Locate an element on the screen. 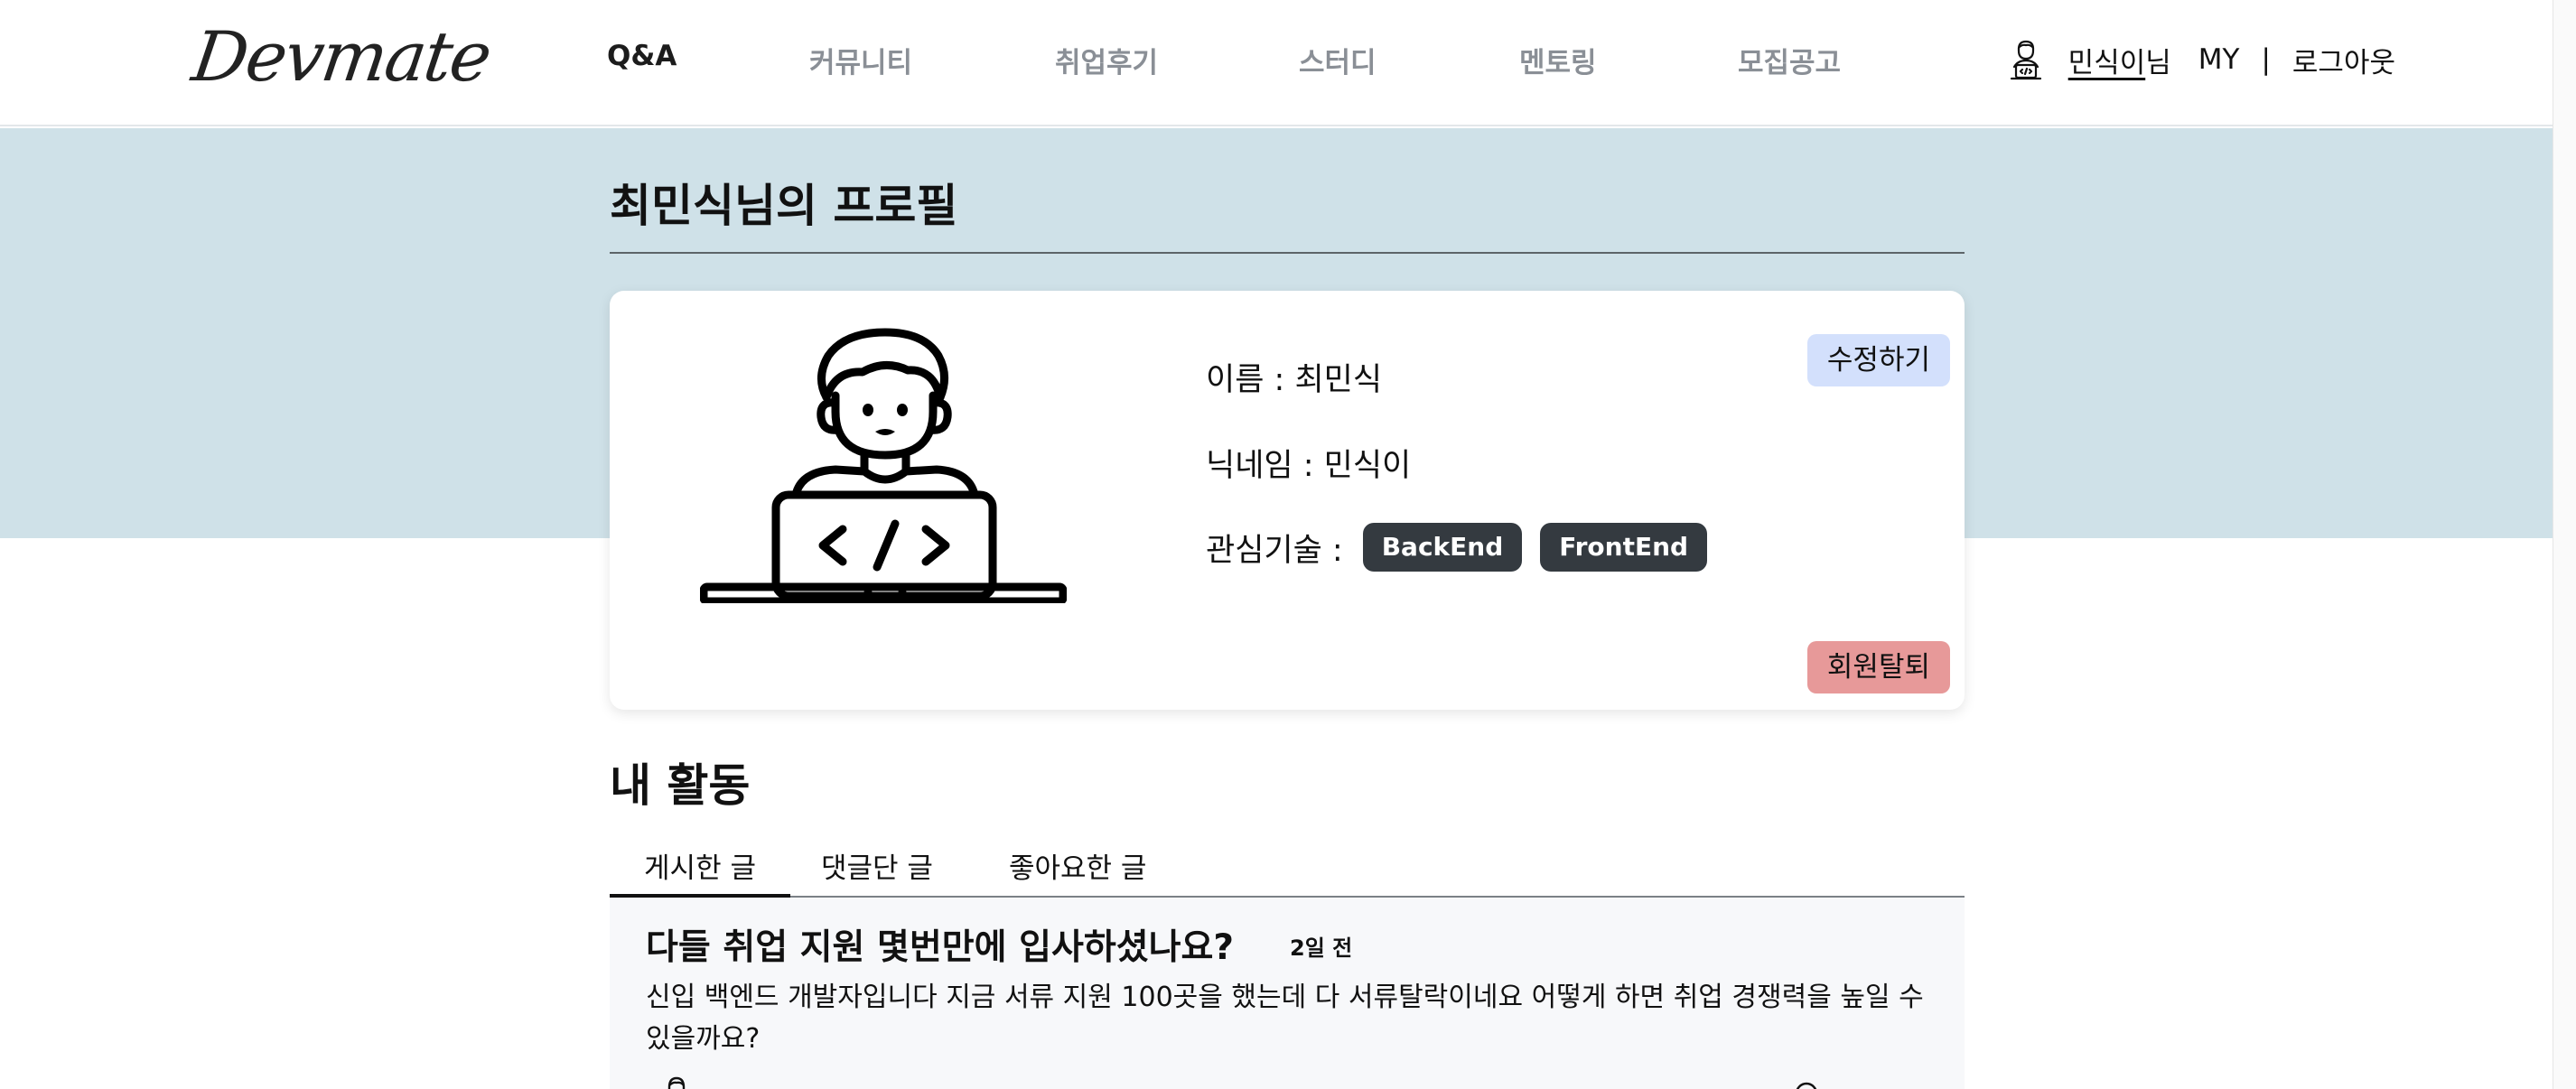  nav-study: 스터디 is located at coordinates (1338, 60).